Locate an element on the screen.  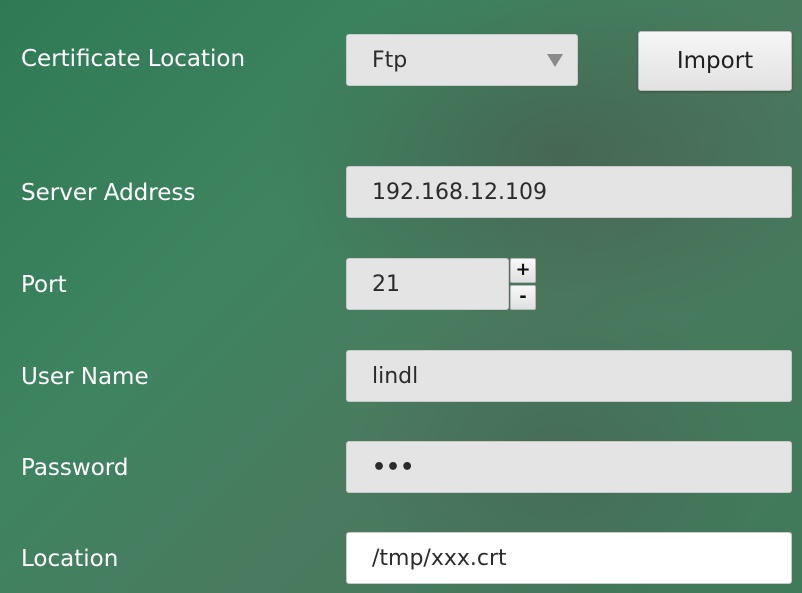
chevron-down-icon is located at coordinates (555, 60).